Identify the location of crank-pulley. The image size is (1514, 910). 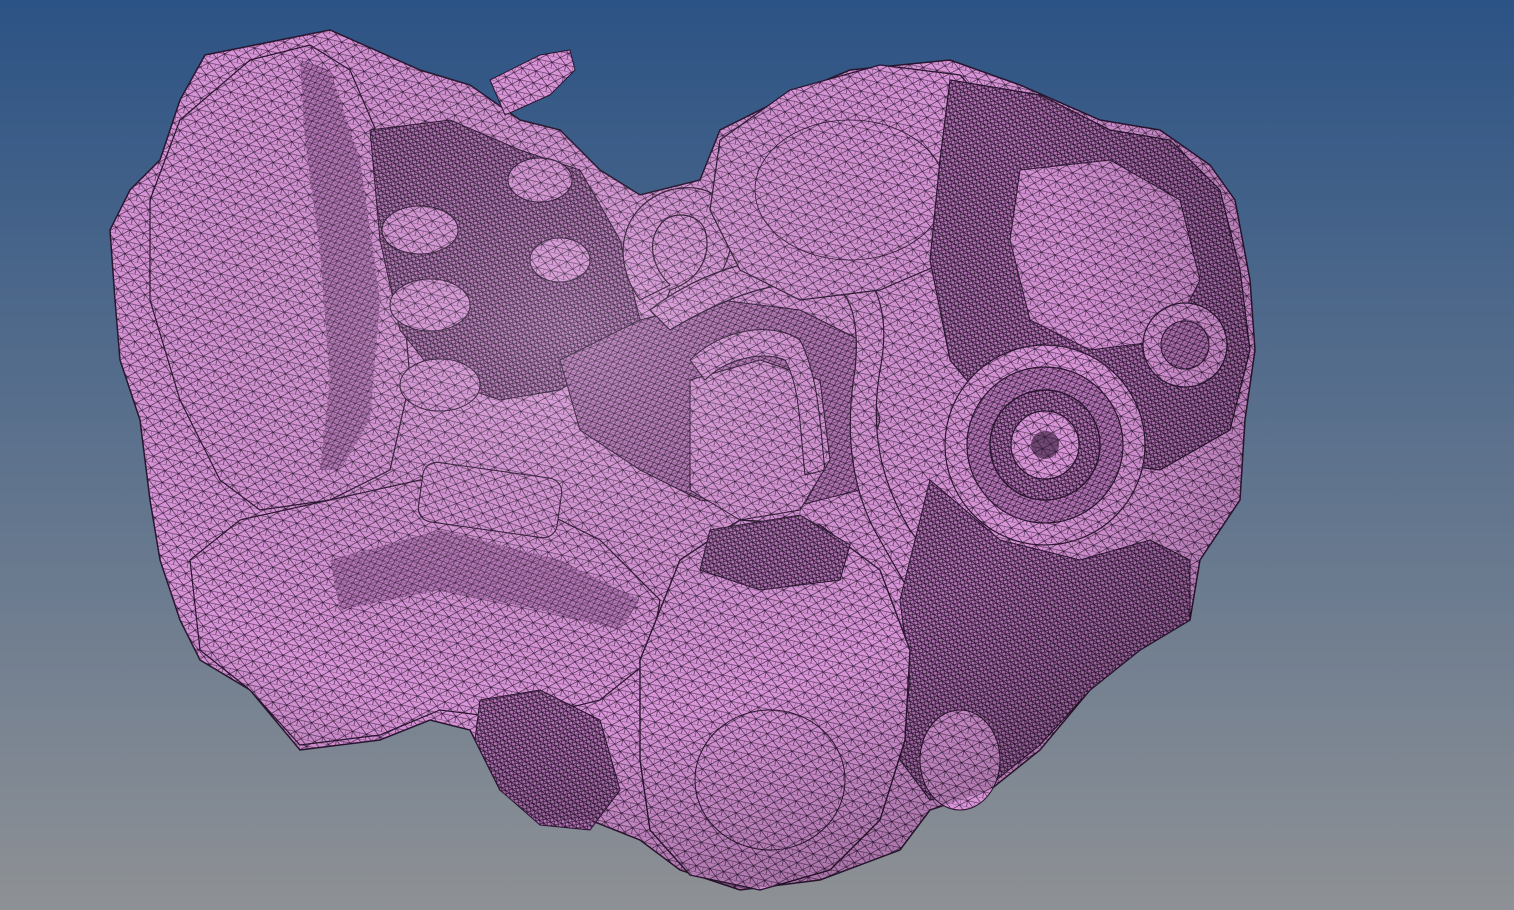
(1045, 445).